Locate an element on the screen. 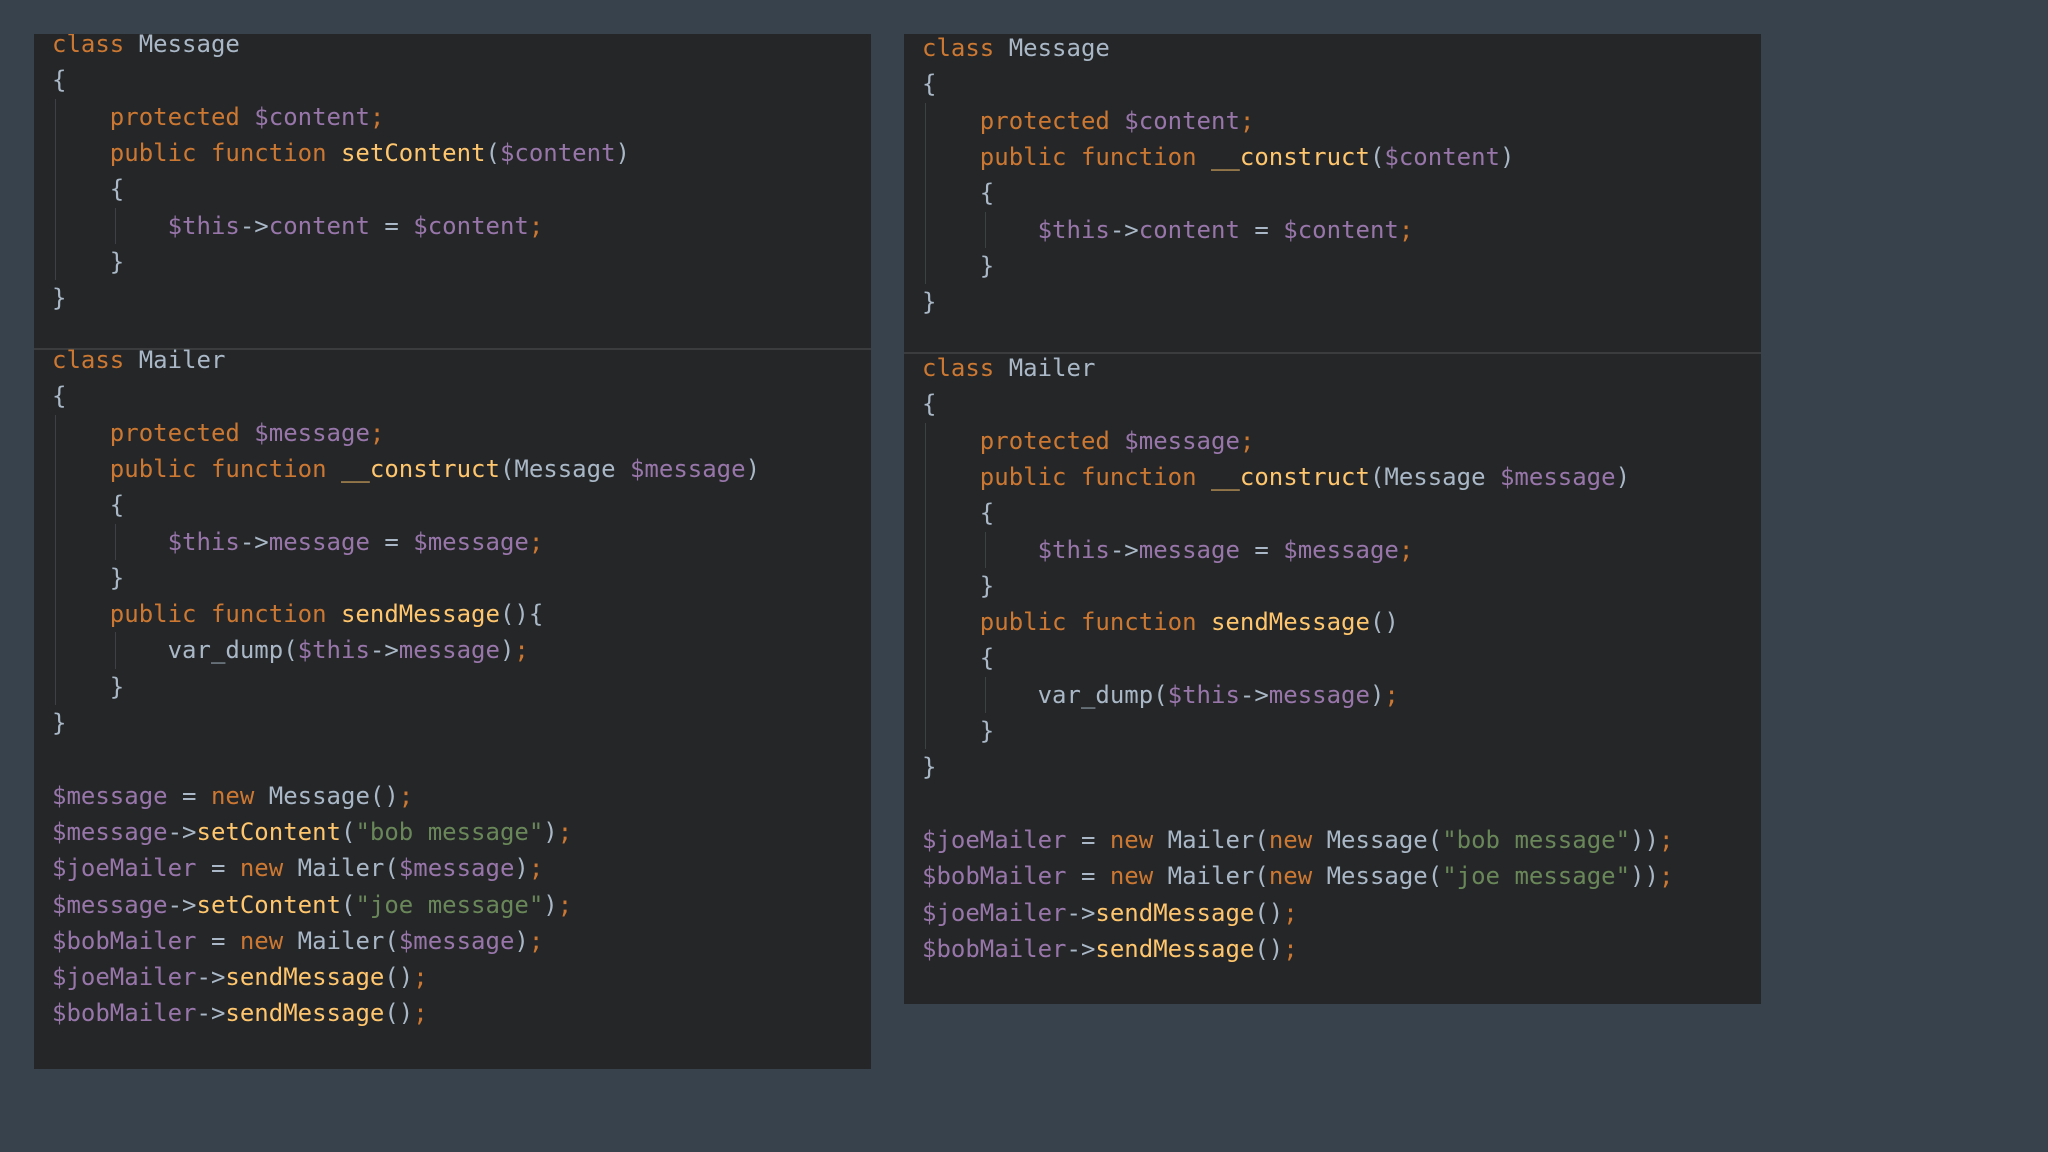 Image resolution: width=2048 pixels, height=1152 pixels. code-line: $bobMailer = new Mailer($message); is located at coordinates (297, 941).